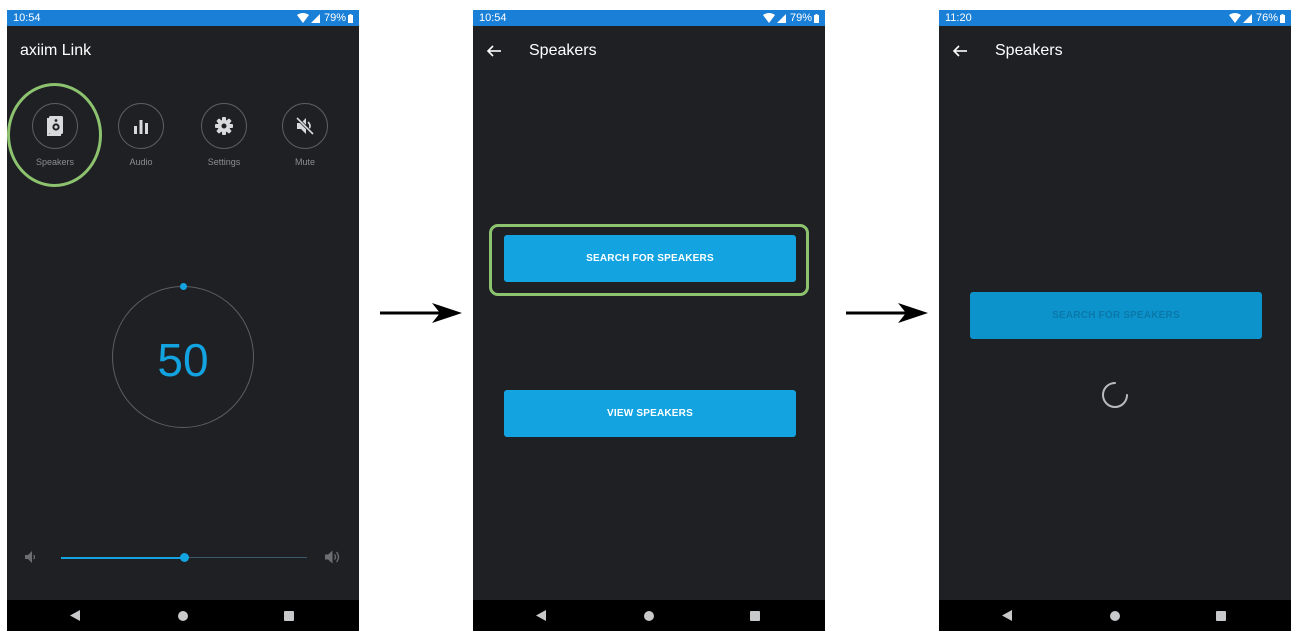  I want to click on speakers-circle, so click(55, 126).